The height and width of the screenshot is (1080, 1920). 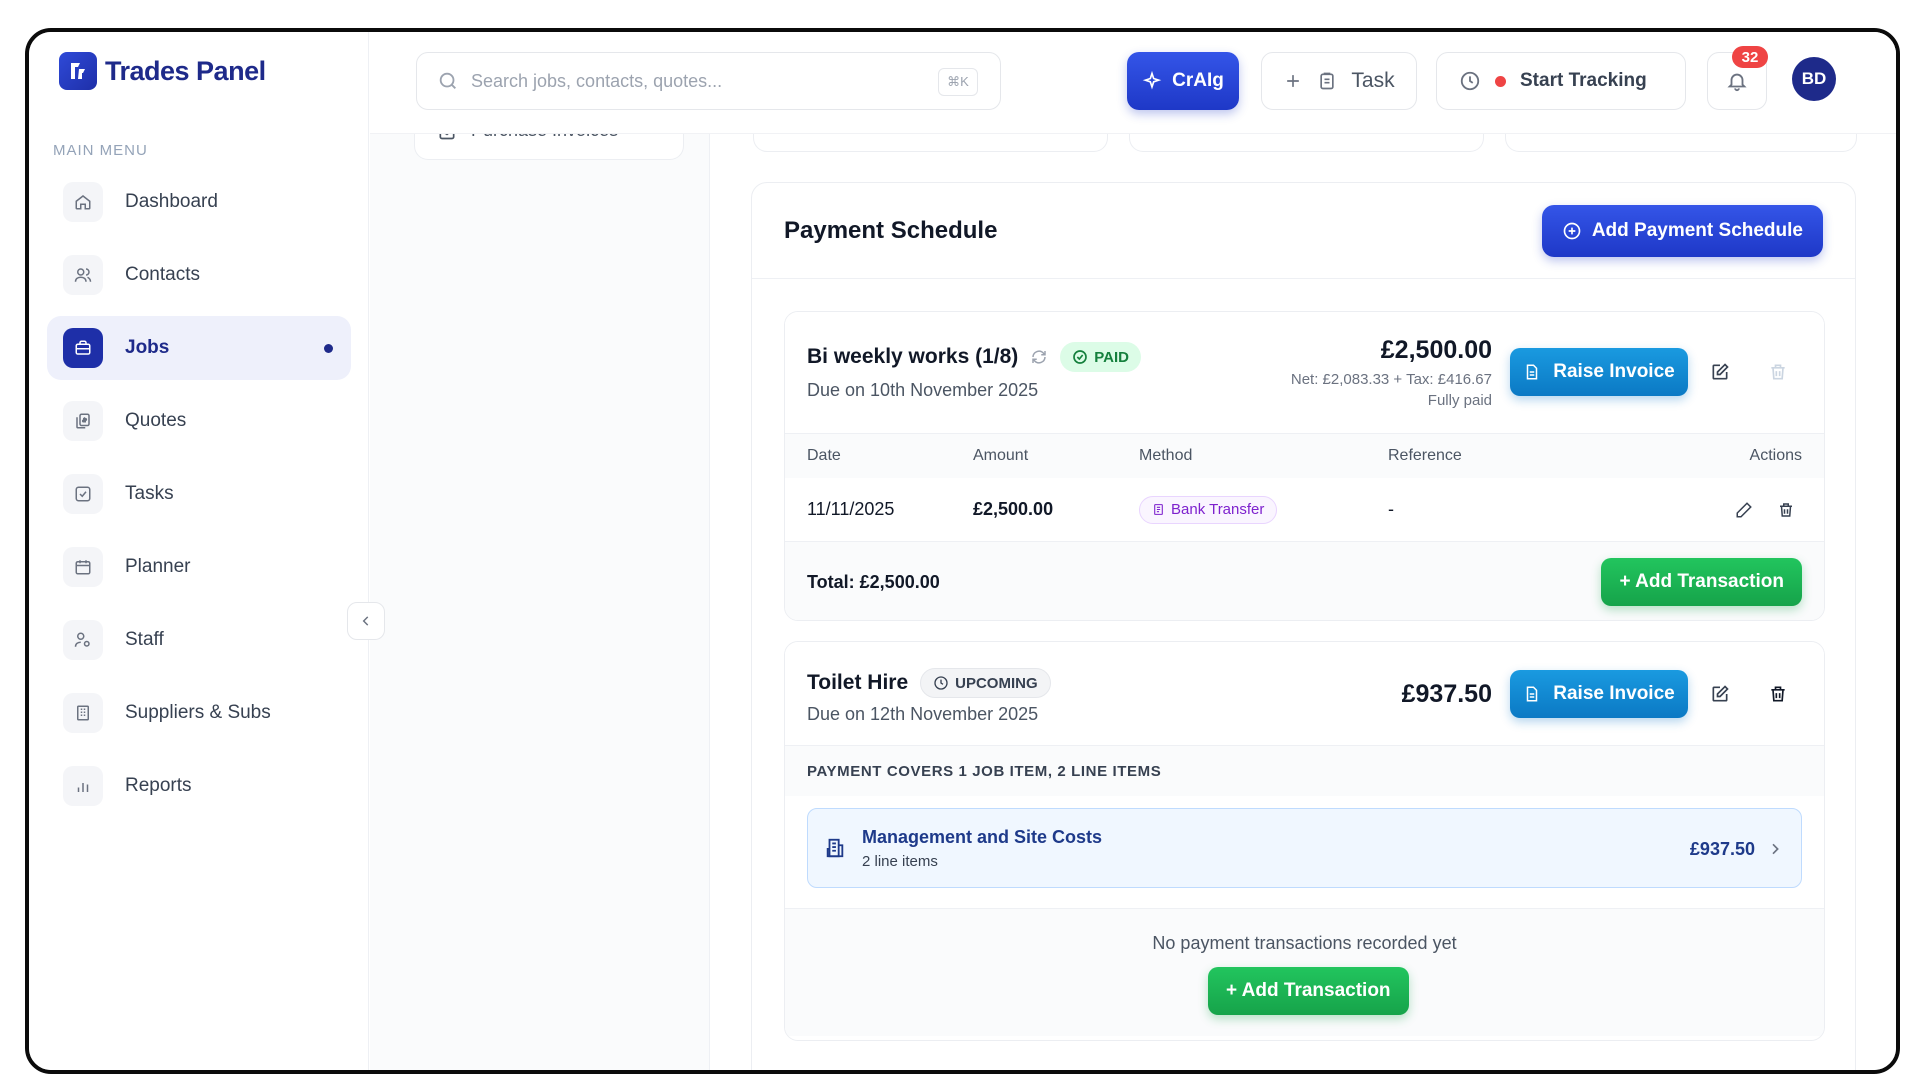 What do you see at coordinates (199, 786) in the screenshot?
I see `sidebar-item-reports: Reports` at bounding box center [199, 786].